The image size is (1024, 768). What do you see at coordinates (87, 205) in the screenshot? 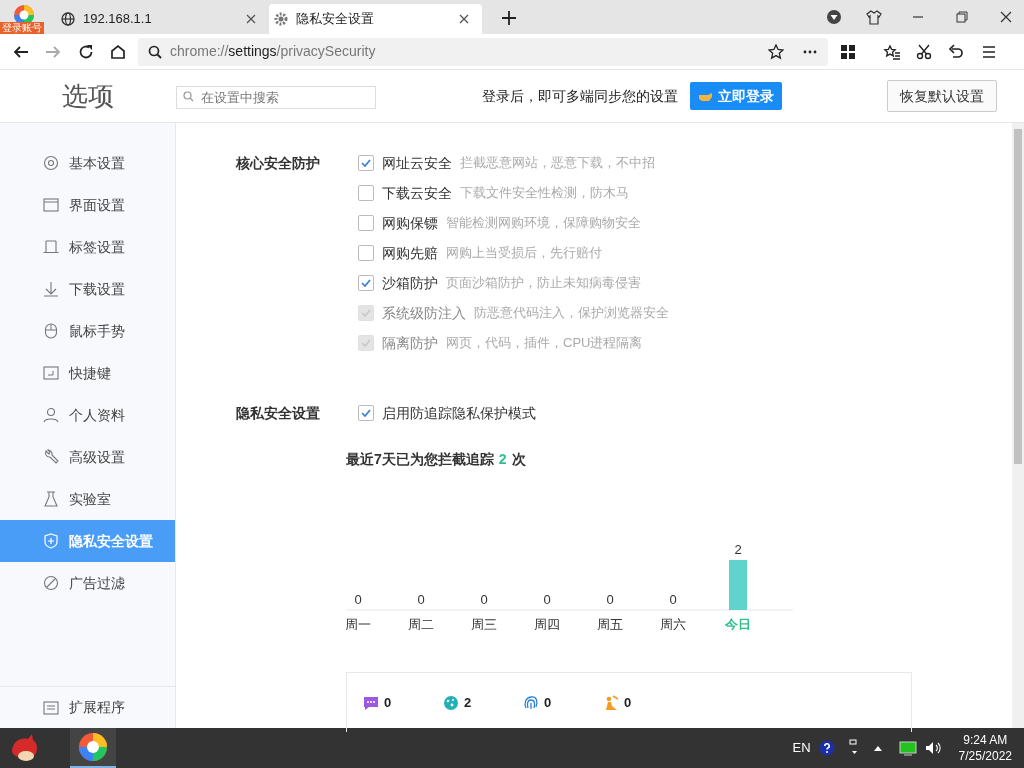
I see `sidebar-item: 界面设置` at bounding box center [87, 205].